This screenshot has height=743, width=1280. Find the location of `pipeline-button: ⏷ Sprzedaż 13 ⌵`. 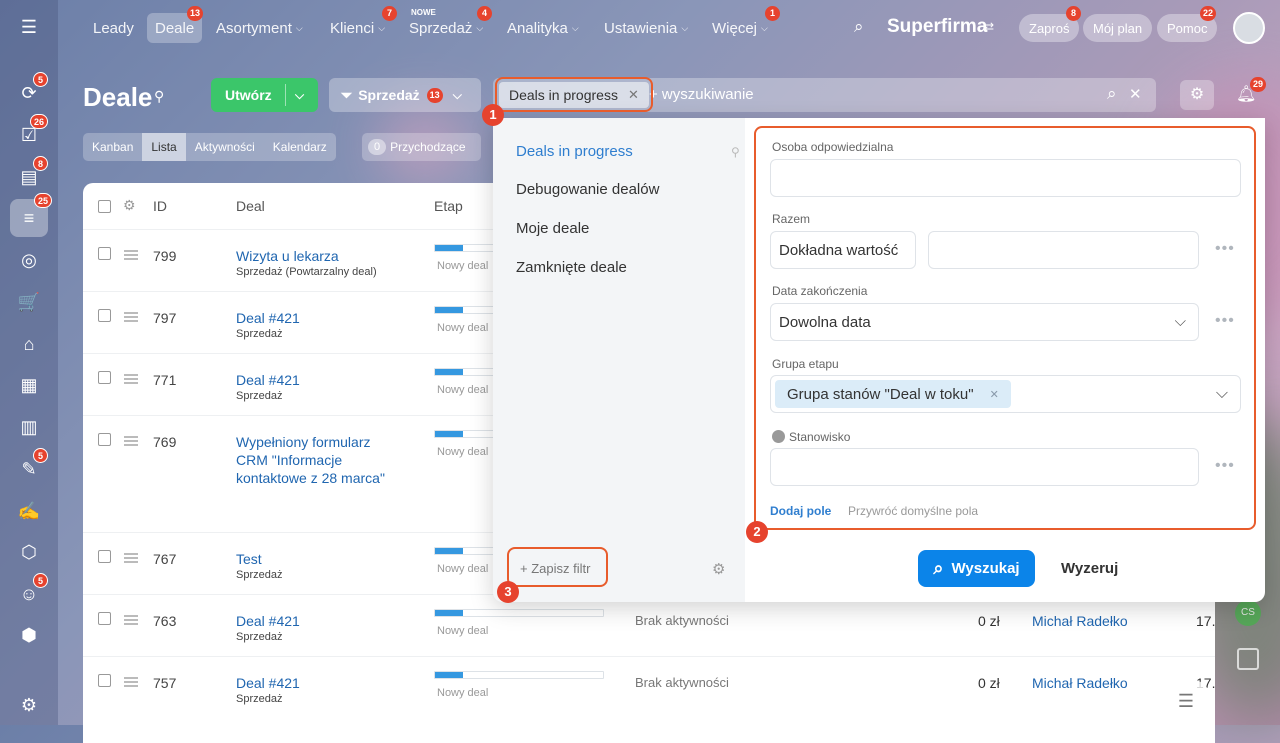

pipeline-button: ⏷ Sprzedaż 13 ⌵ is located at coordinates (405, 95).